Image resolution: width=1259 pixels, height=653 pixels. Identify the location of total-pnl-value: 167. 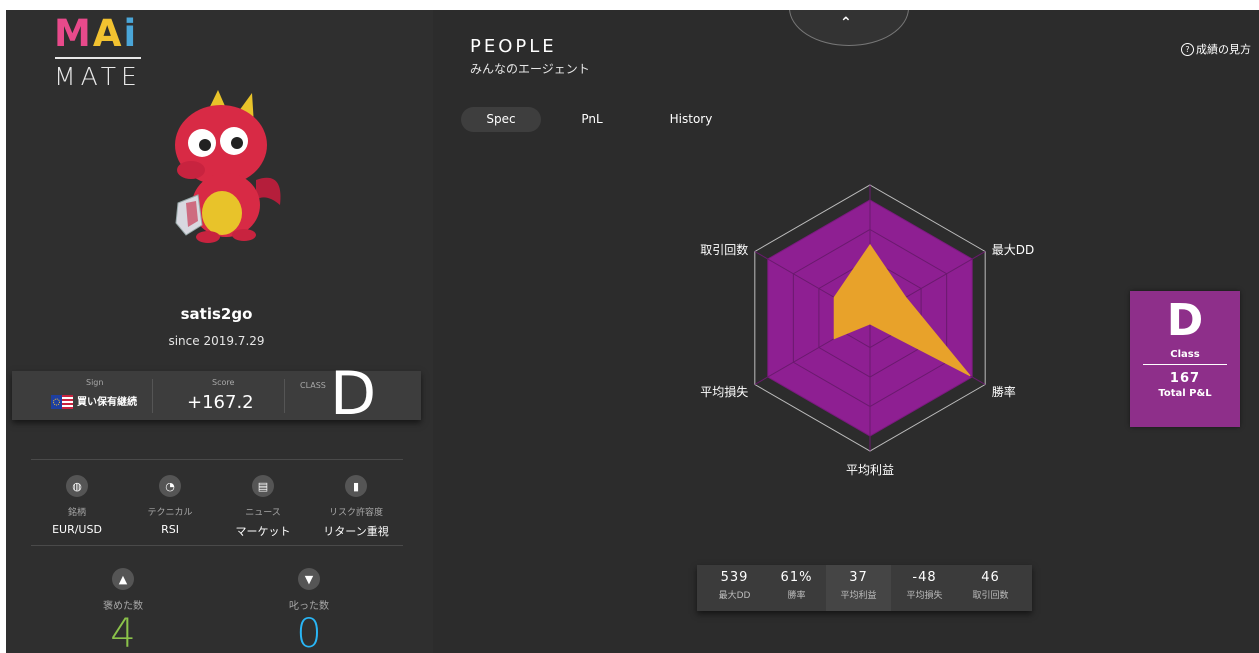
(1185, 378).